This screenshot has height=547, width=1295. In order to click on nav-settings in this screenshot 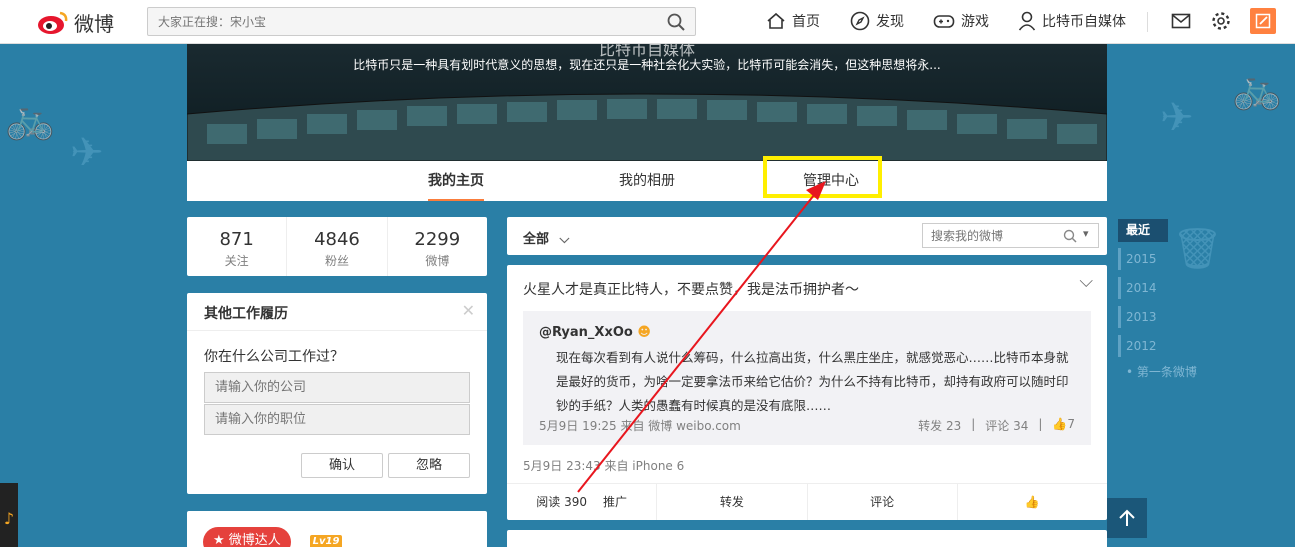, I will do `click(1221, 21)`.